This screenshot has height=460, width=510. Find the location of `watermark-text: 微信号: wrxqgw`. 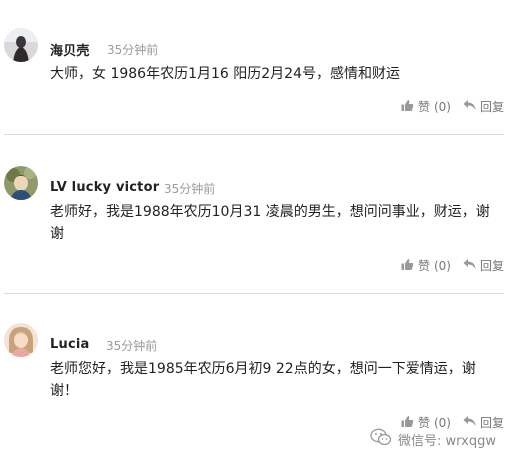

watermark-text: 微信号: wrxqgw is located at coordinates (447, 441).